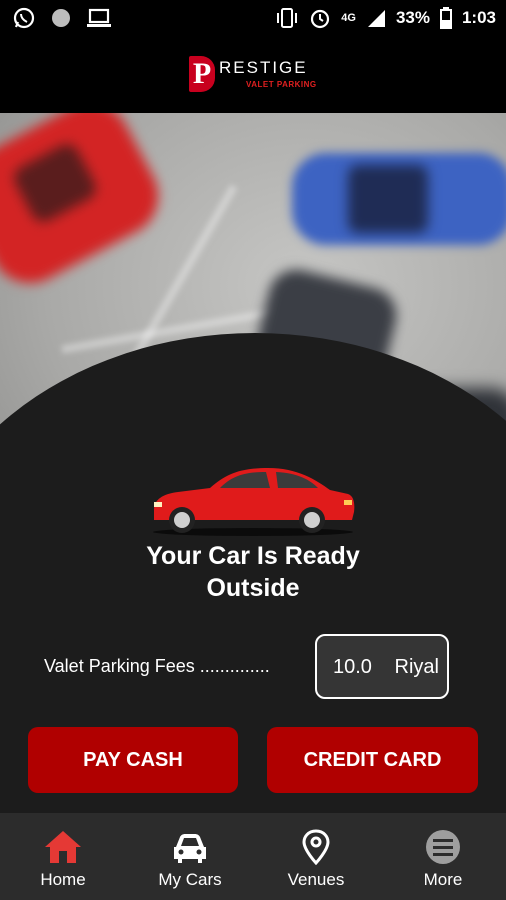 The image size is (506, 900). What do you see at coordinates (281, 84) in the screenshot?
I see `logo-subtitle: VALET PARKING` at bounding box center [281, 84].